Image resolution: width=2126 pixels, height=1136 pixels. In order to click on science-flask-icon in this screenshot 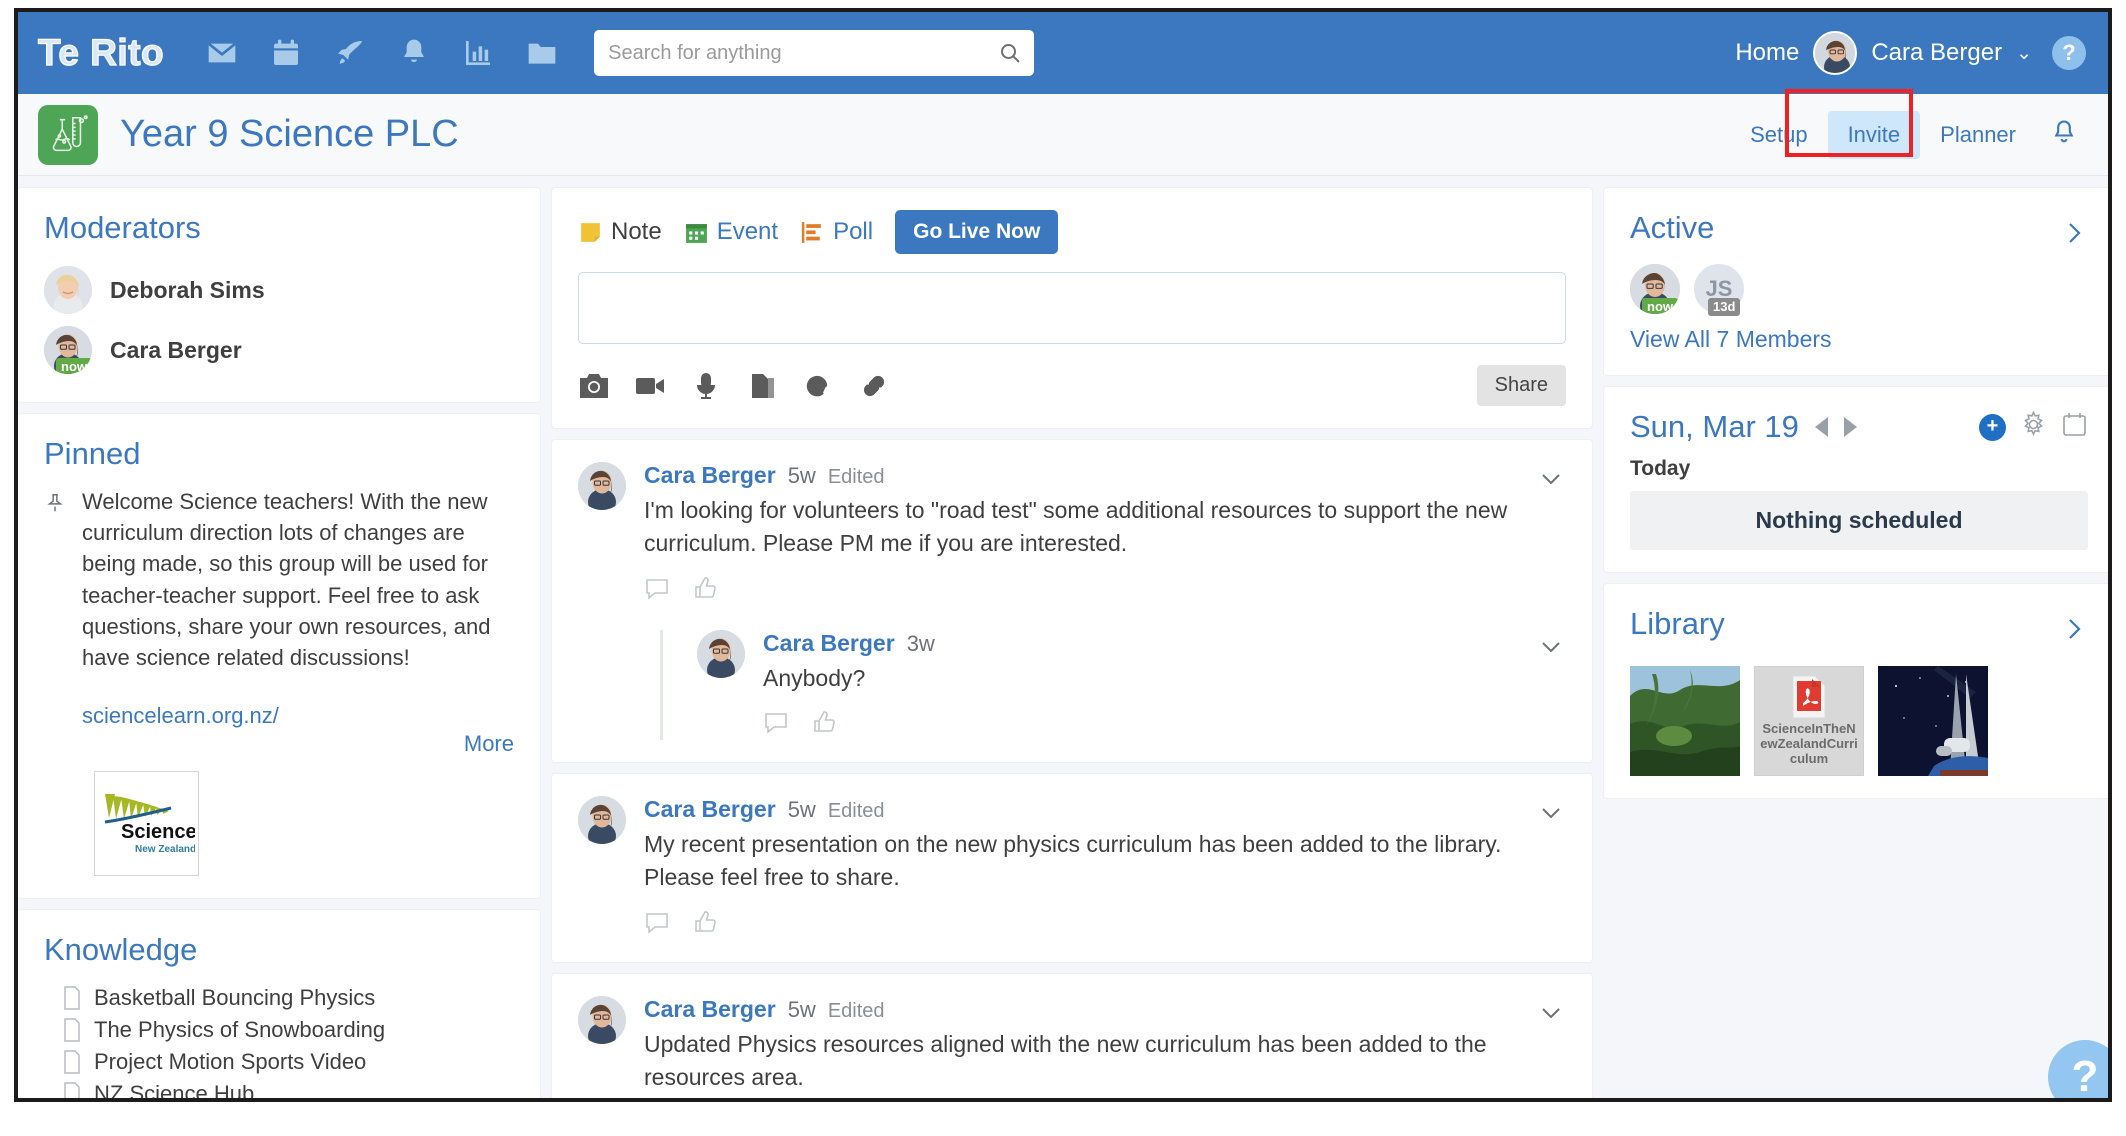, I will do `click(68, 134)`.